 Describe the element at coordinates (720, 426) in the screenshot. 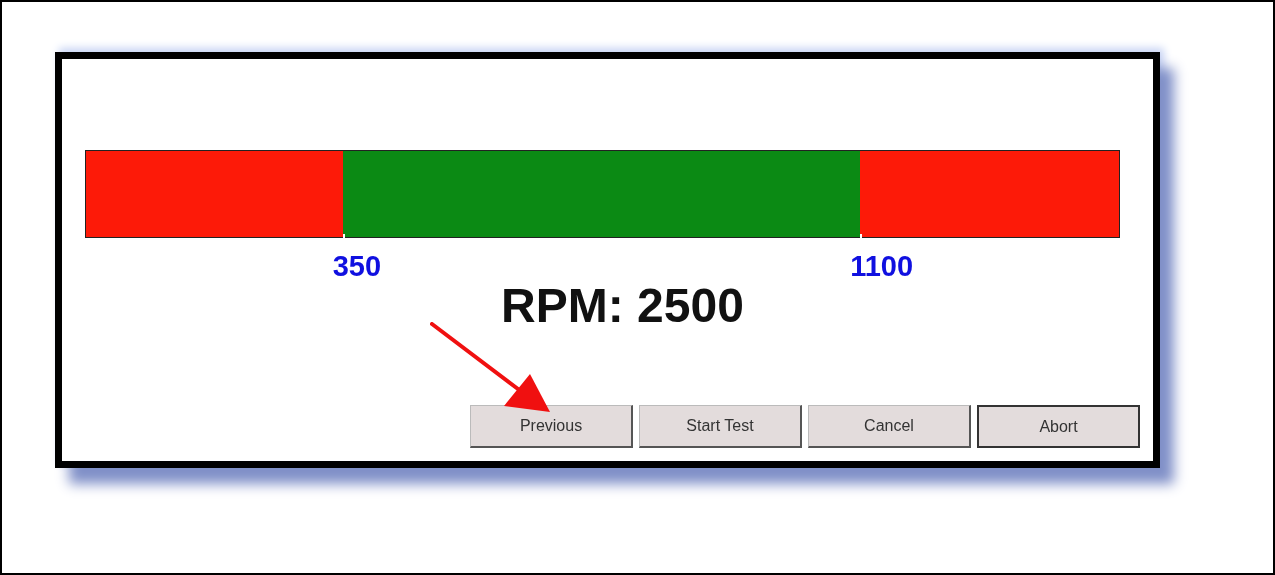

I see `dialog-button: Start Test` at that location.